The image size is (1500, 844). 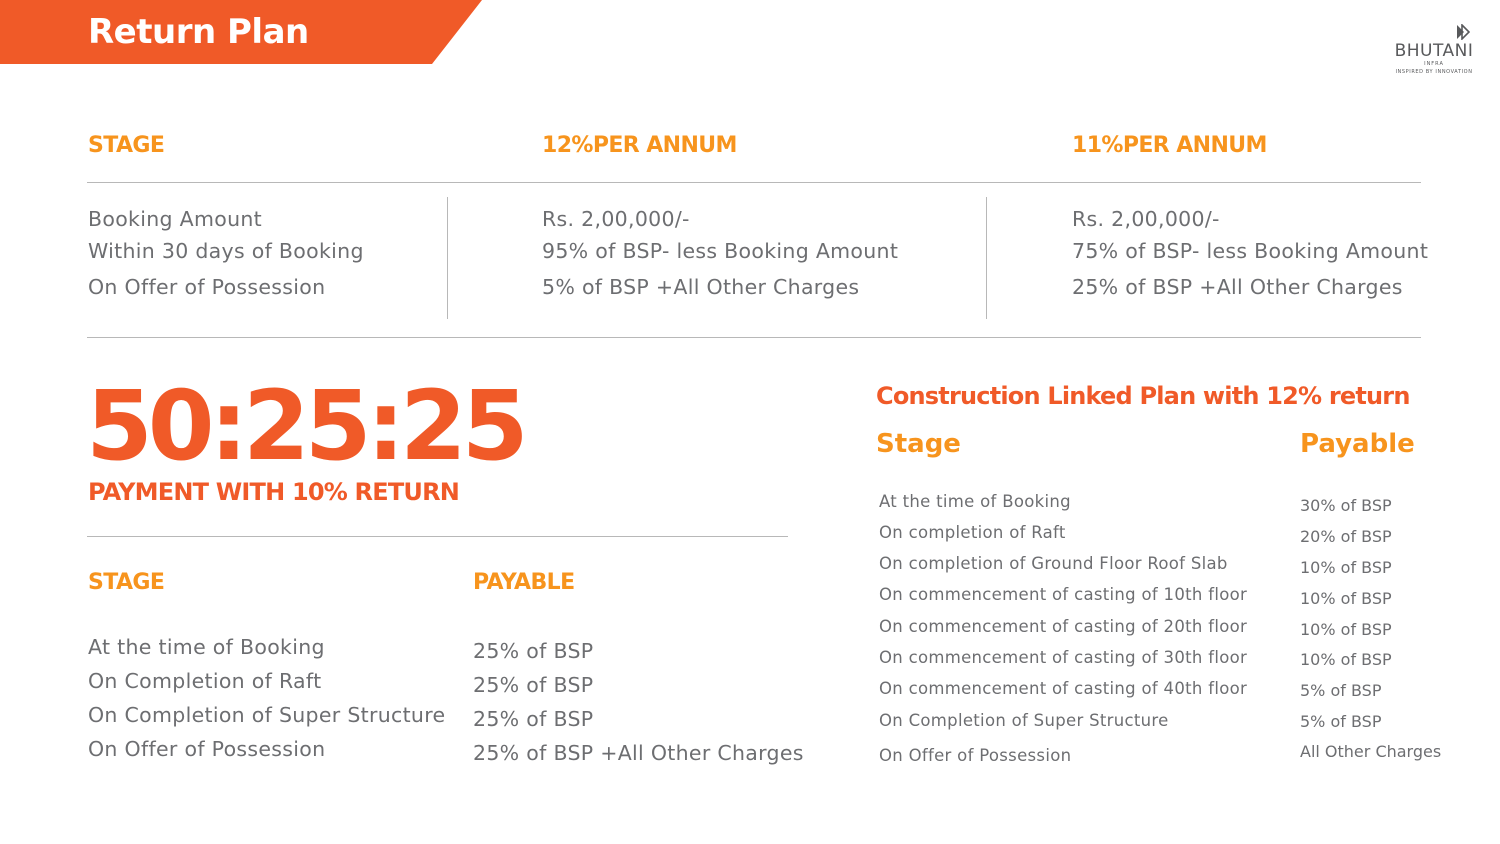 What do you see at coordinates (701, 287) in the screenshot?
I see `plan12-possession: 5% of BSP +All Other Charges` at bounding box center [701, 287].